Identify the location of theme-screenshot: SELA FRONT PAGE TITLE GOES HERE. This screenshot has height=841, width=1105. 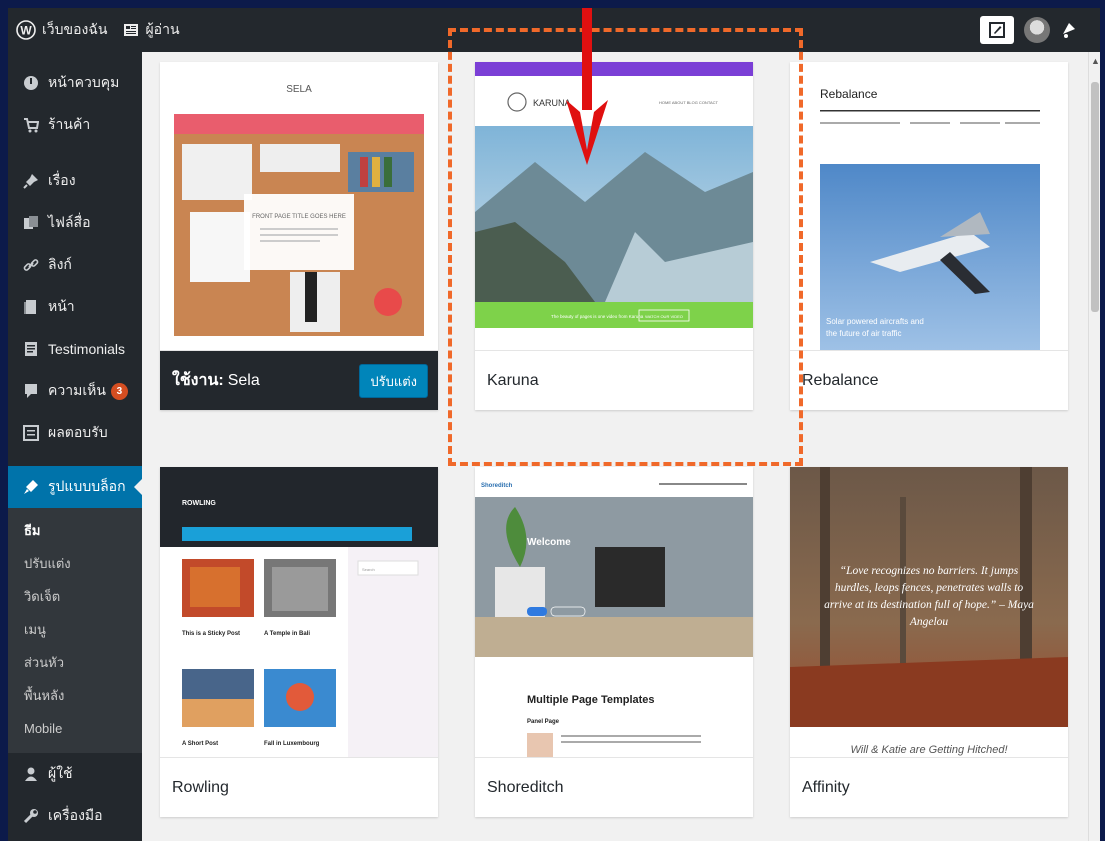
(299, 206).